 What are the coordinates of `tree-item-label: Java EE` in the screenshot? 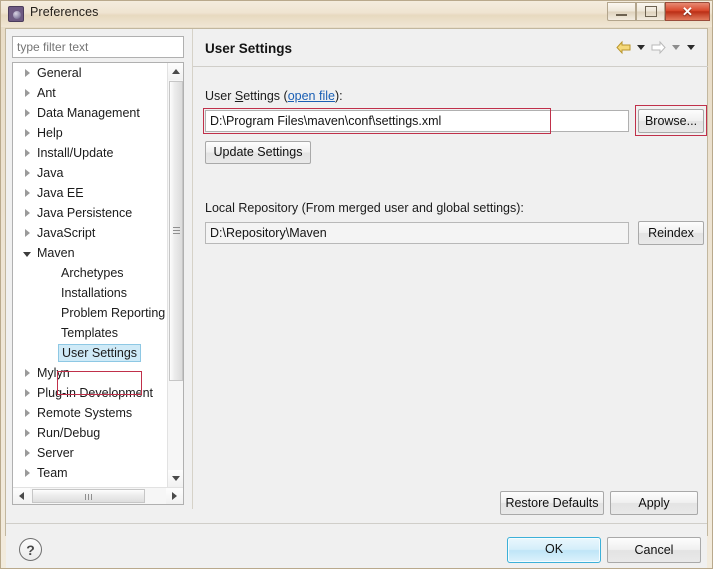 It's located at (60, 193).